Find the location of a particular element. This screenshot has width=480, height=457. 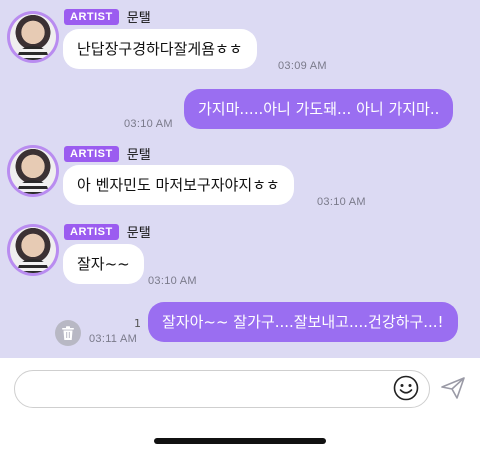

message-bubble-incoming: 잘자~~ is located at coordinates (103, 264).